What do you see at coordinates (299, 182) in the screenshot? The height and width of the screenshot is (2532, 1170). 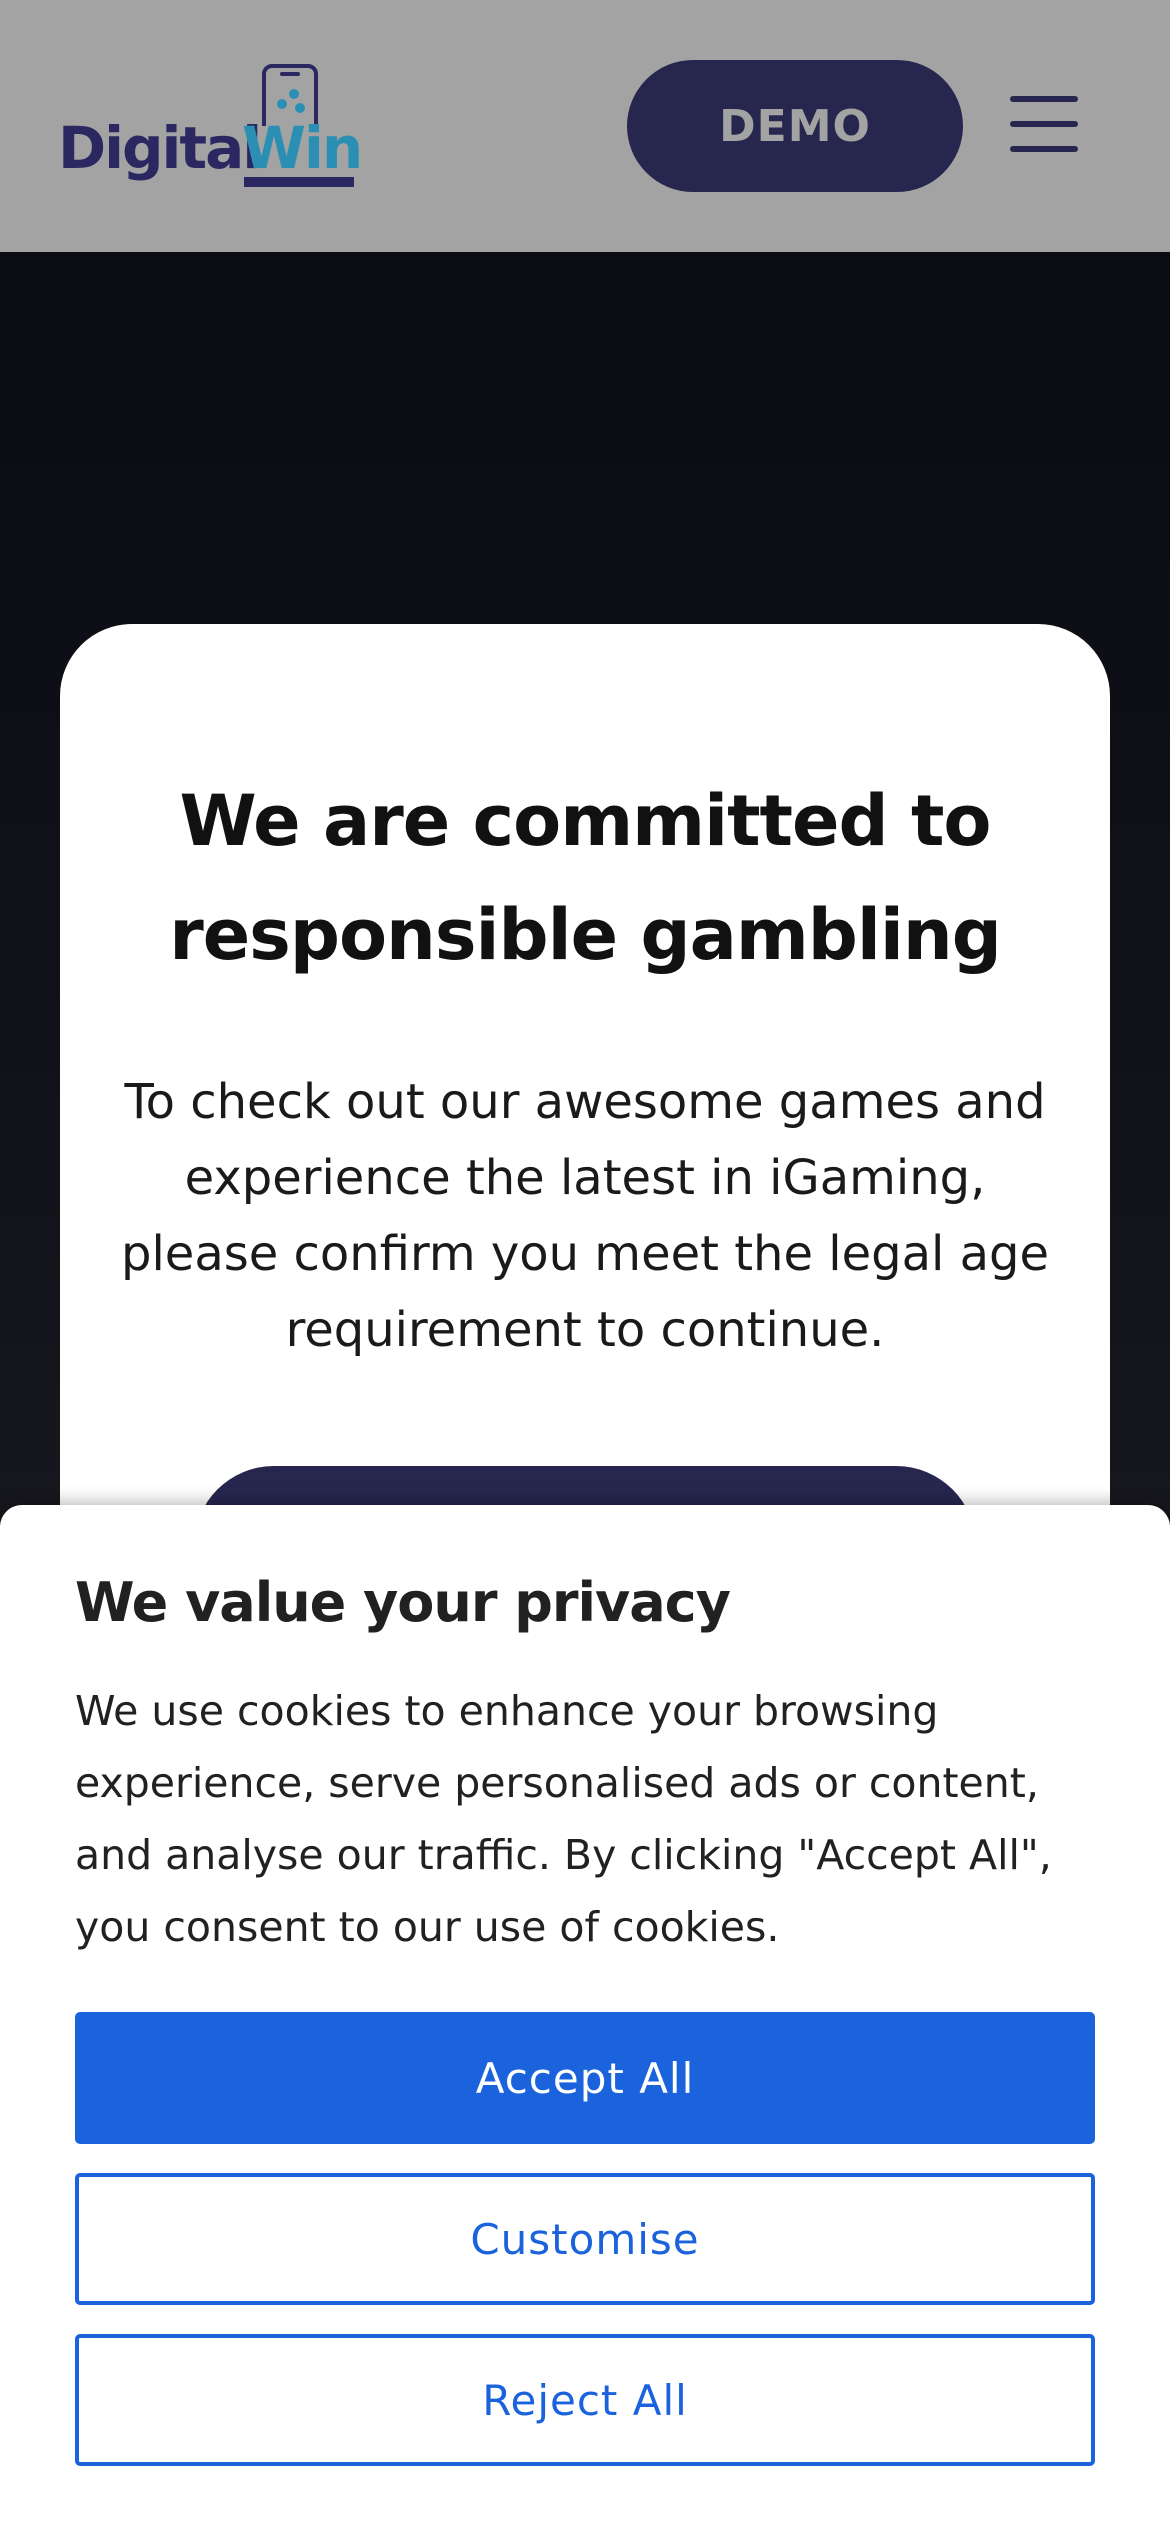 I see `logo-underline` at bounding box center [299, 182].